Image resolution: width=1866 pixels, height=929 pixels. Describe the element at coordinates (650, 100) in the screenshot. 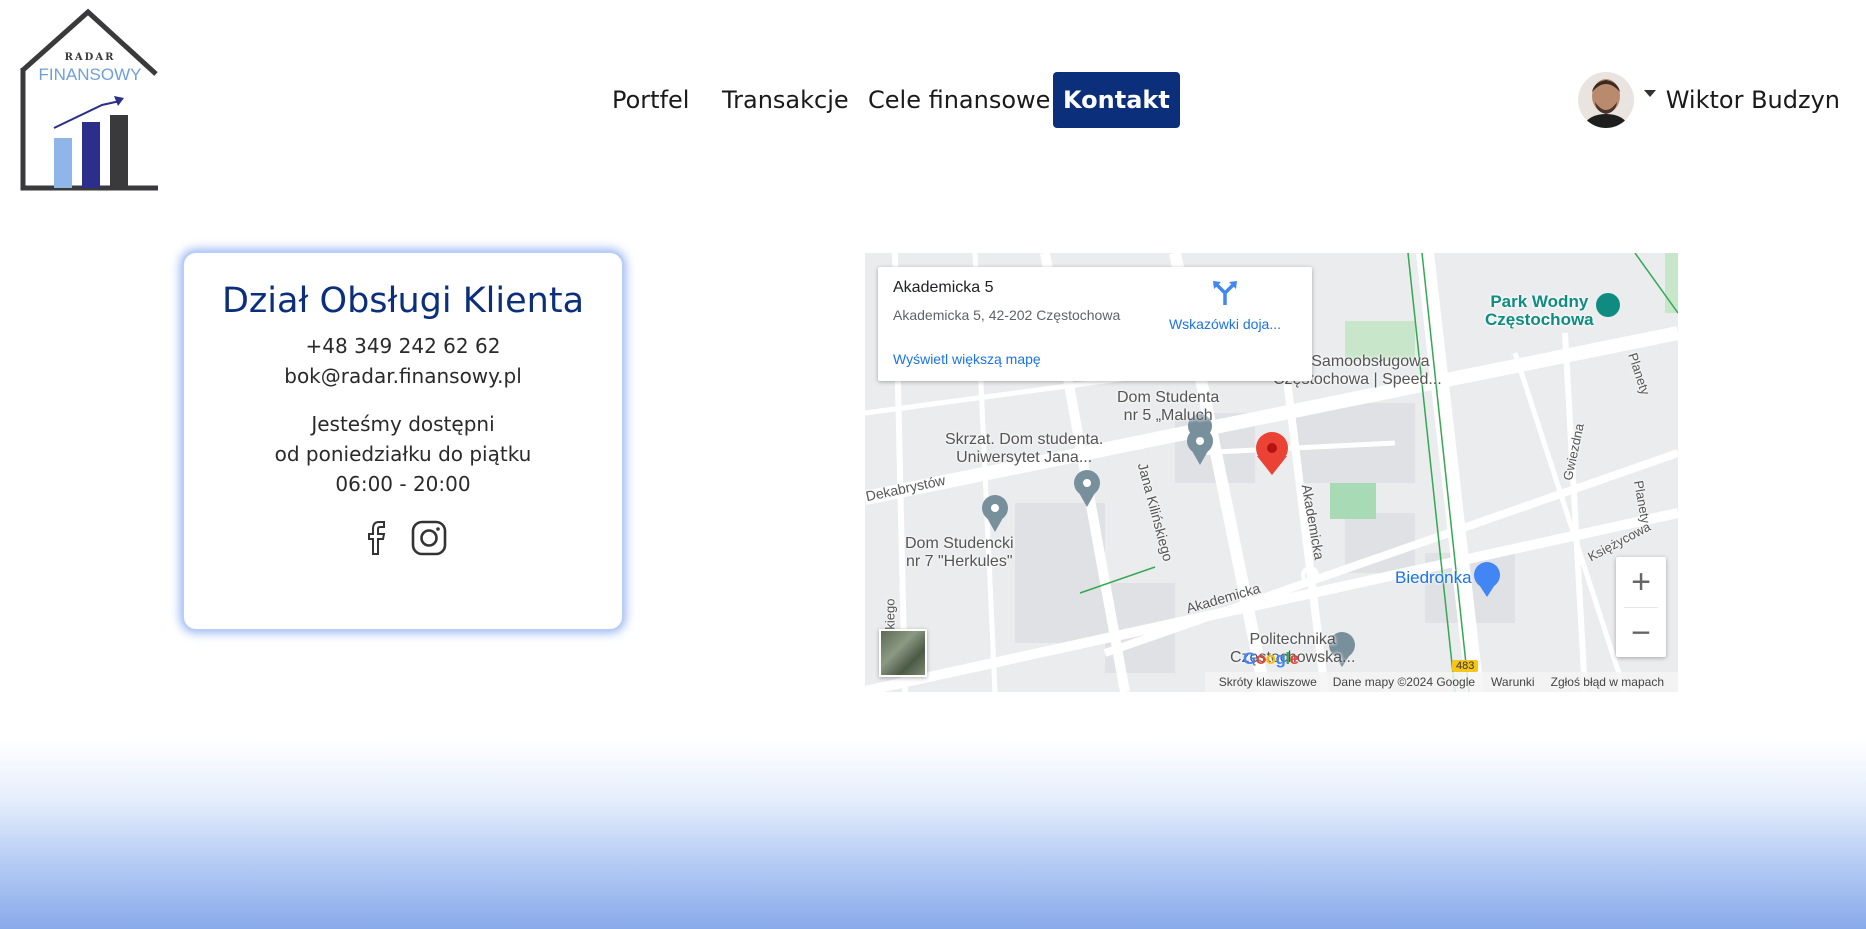

I see `nav-portfel: Portfel` at that location.